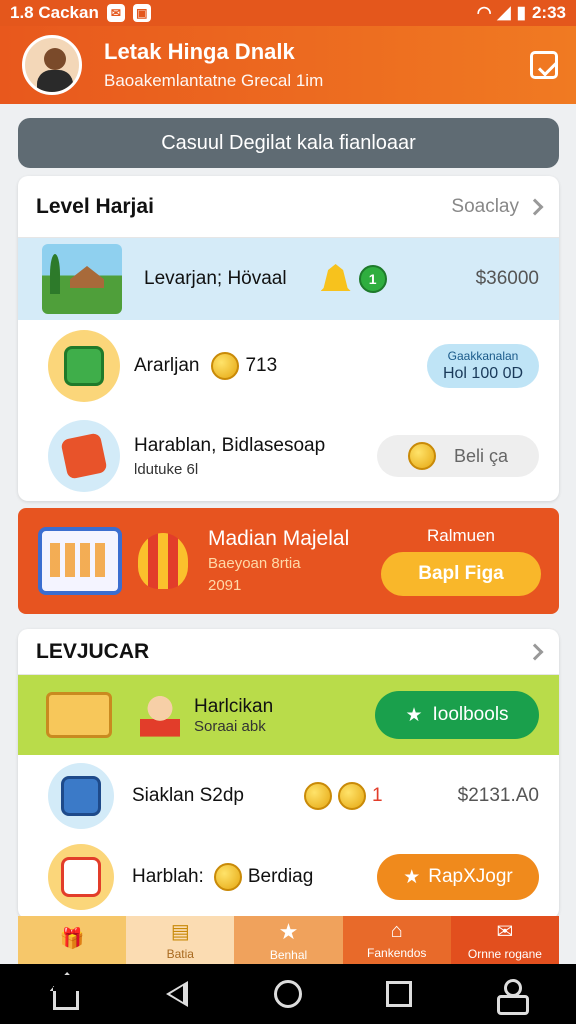 The height and width of the screenshot is (1024, 576). Describe the element at coordinates (288, 456) in the screenshot. I see `list-item: Harablan, Bidlasesoap ldutuke 6l Beli ça` at that location.